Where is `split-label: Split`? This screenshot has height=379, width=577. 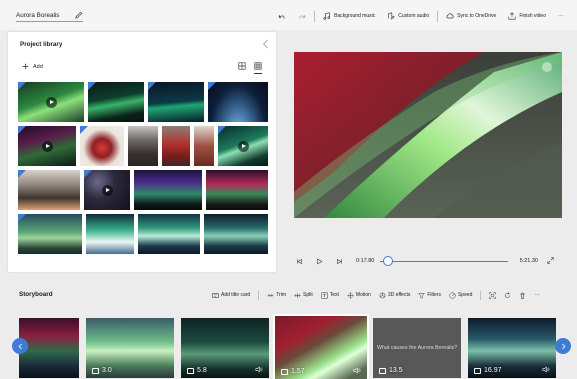
split-label: Split is located at coordinates (308, 295).